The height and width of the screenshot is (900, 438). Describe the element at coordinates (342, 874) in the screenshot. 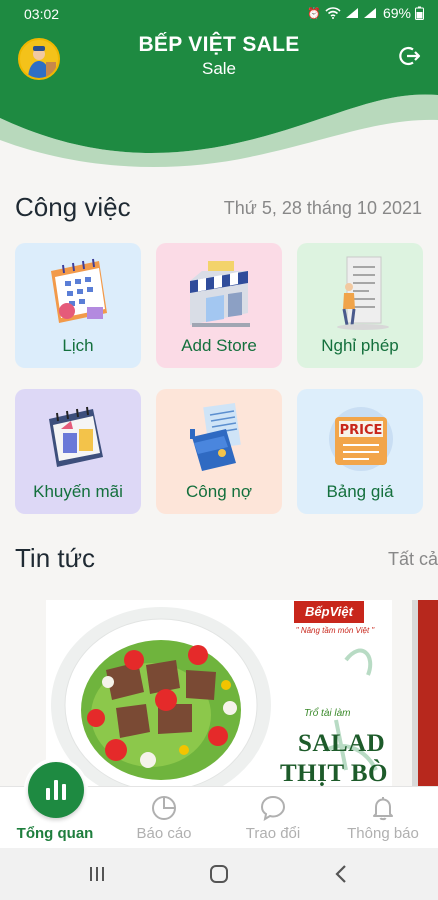

I see `back-icon` at that location.